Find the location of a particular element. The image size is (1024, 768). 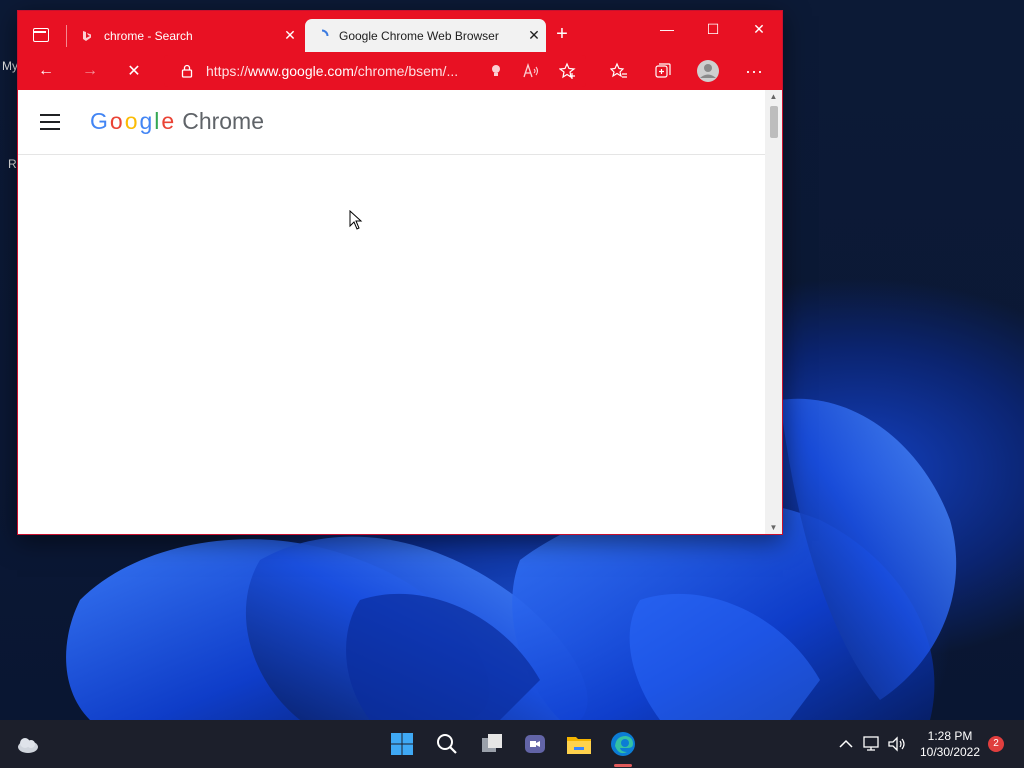

tab-actions-icon is located at coordinates (41, 35).